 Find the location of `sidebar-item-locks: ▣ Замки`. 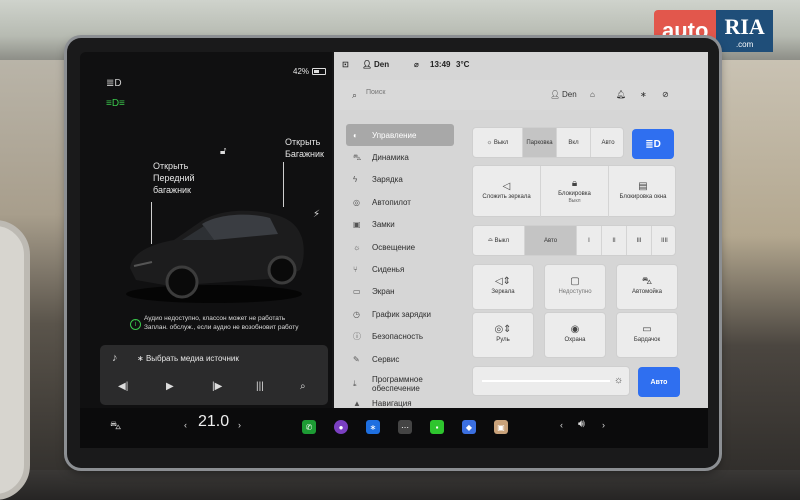

sidebar-item-locks: ▣ Замки is located at coordinates (400, 225).